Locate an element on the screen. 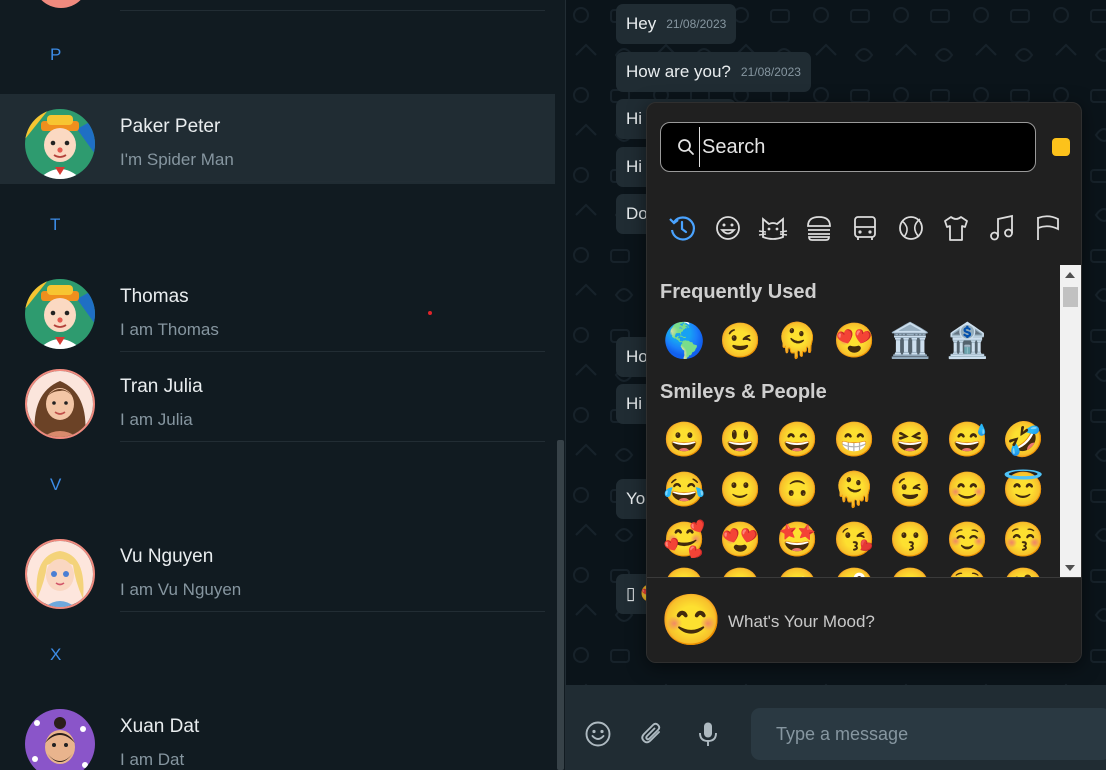  emoji-icon is located at coordinates (598, 734).